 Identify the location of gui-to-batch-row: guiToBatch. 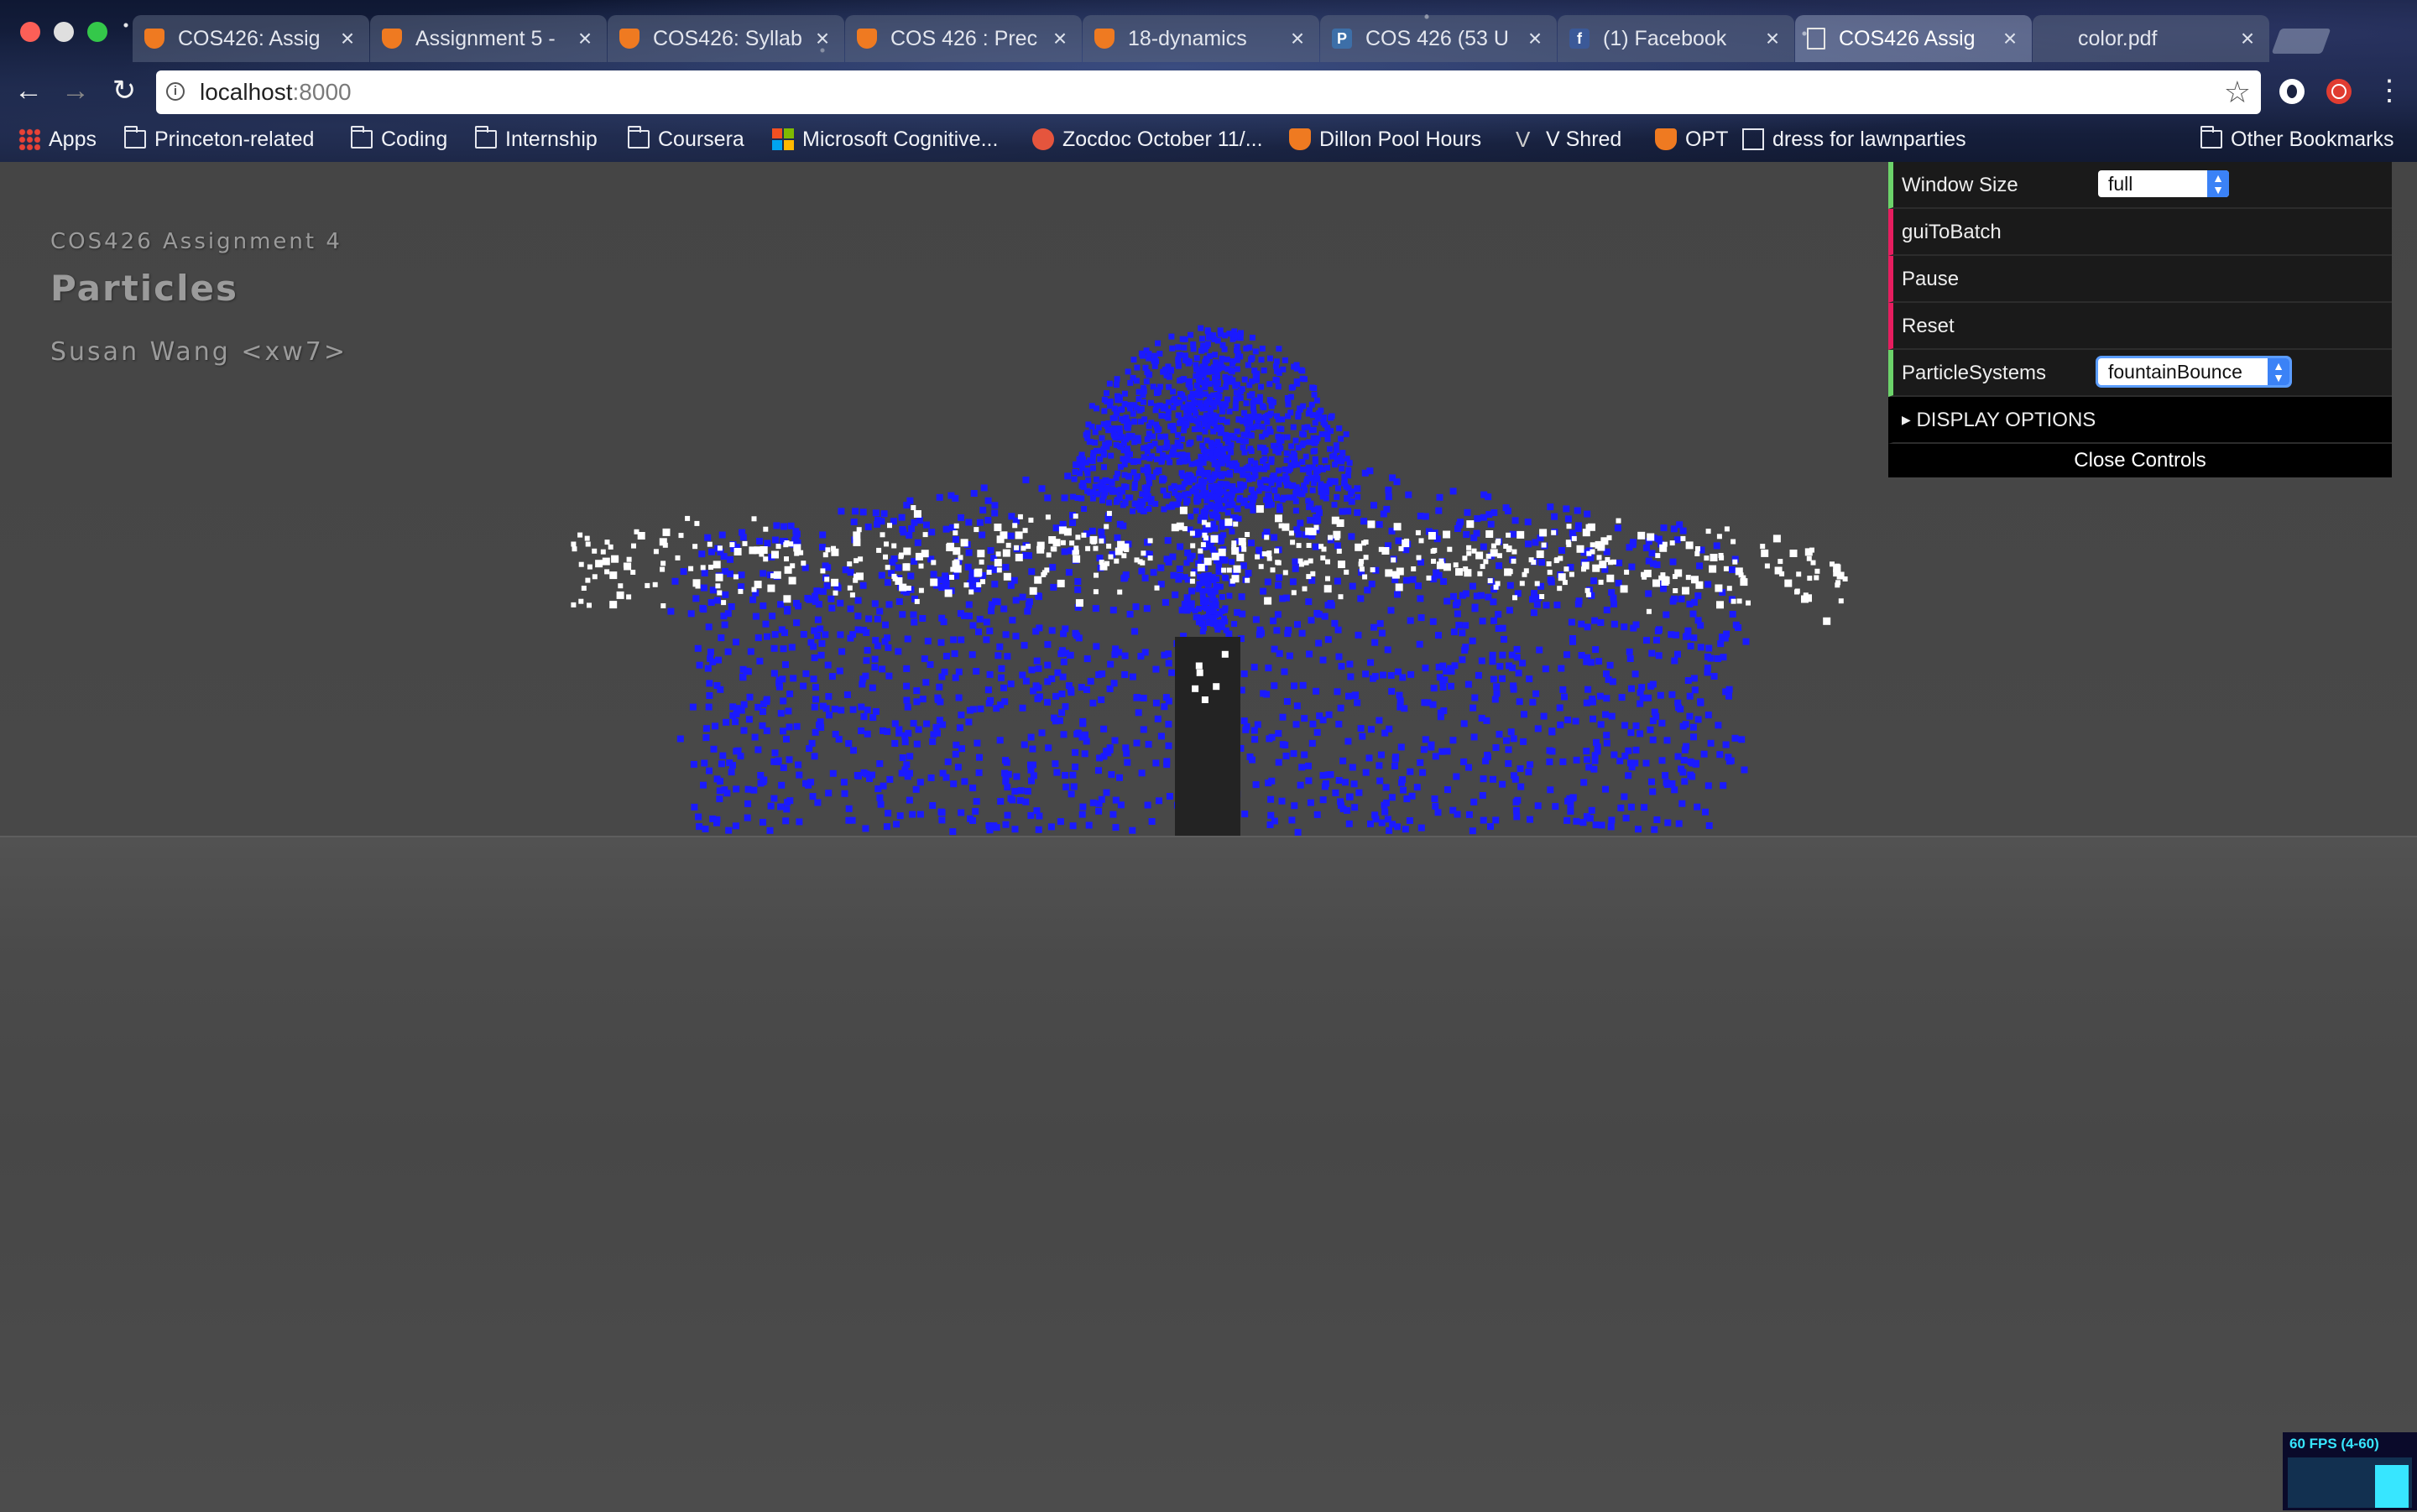
(2140, 232).